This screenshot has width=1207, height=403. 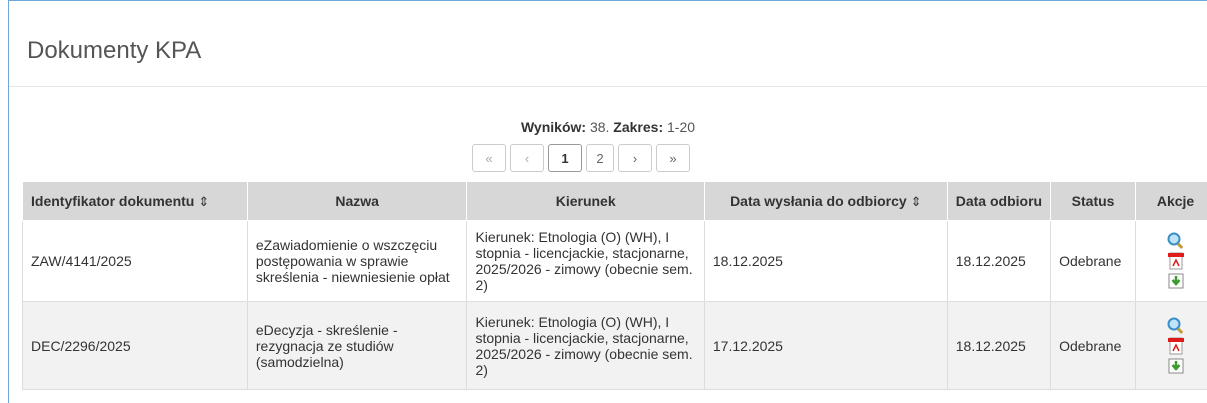 I want to click on results-label: Wyników:, so click(x=553, y=127).